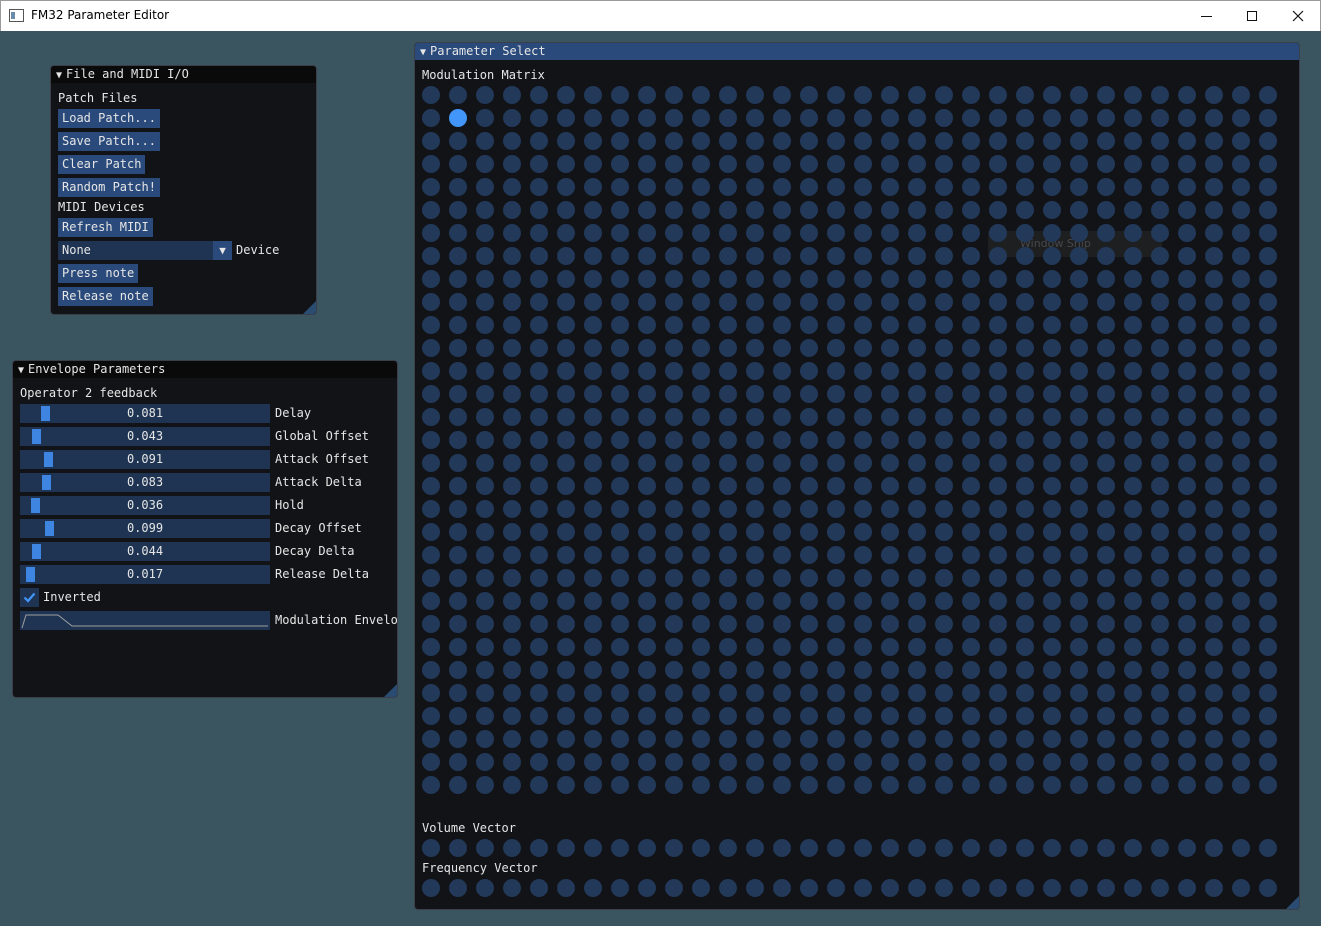 The width and height of the screenshot is (1321, 926). What do you see at coordinates (1292, 902) in the screenshot?
I see `resize-grip` at bounding box center [1292, 902].